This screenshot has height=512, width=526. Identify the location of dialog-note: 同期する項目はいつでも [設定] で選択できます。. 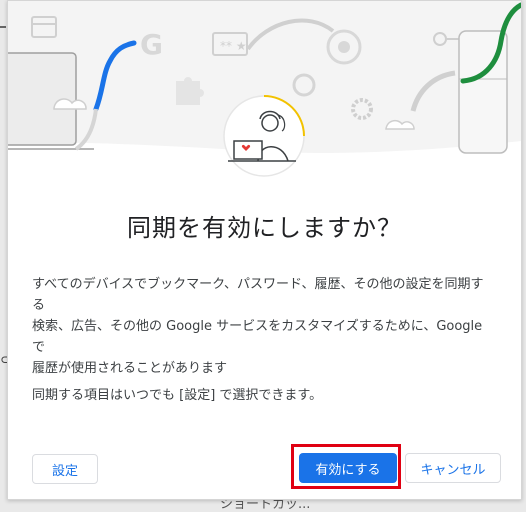
(177, 395).